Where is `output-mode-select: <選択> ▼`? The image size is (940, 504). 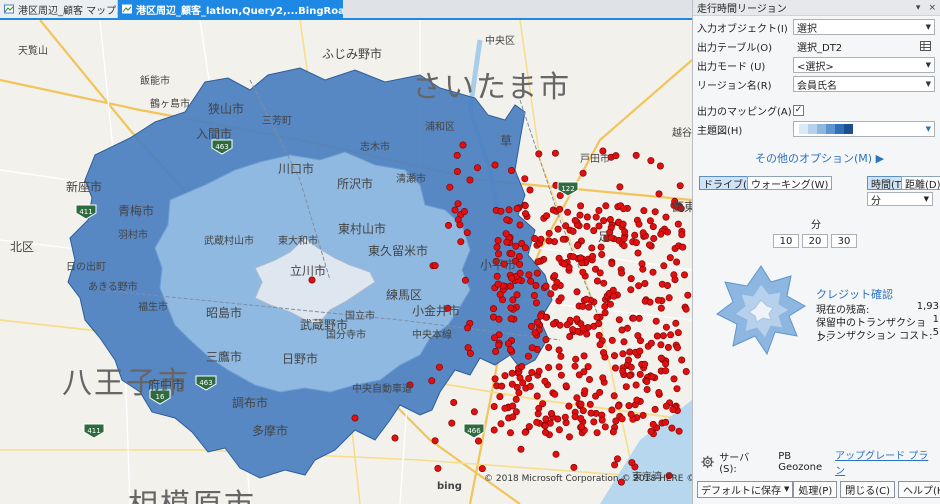 output-mode-select: <選択> ▼ is located at coordinates (864, 65).